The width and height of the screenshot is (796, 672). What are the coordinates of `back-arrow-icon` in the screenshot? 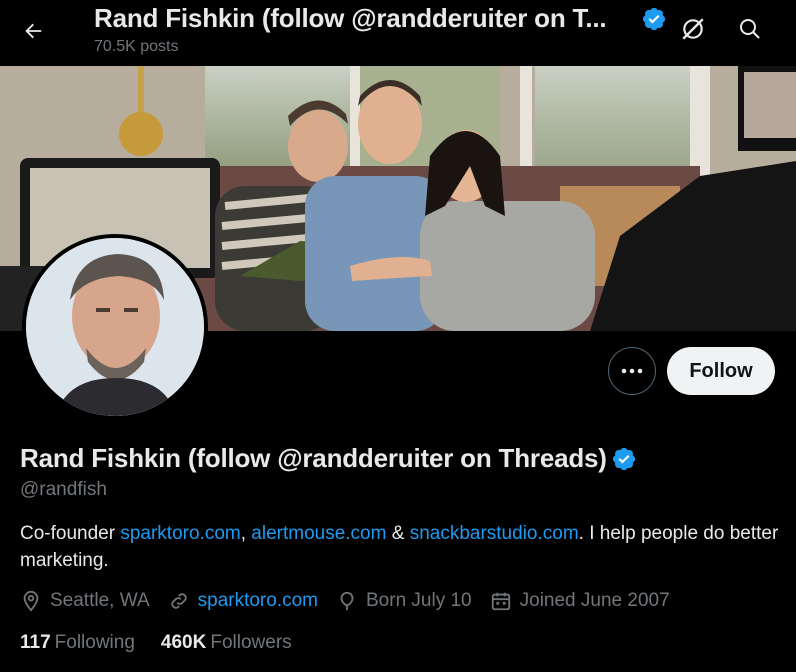 It's located at (33, 31).